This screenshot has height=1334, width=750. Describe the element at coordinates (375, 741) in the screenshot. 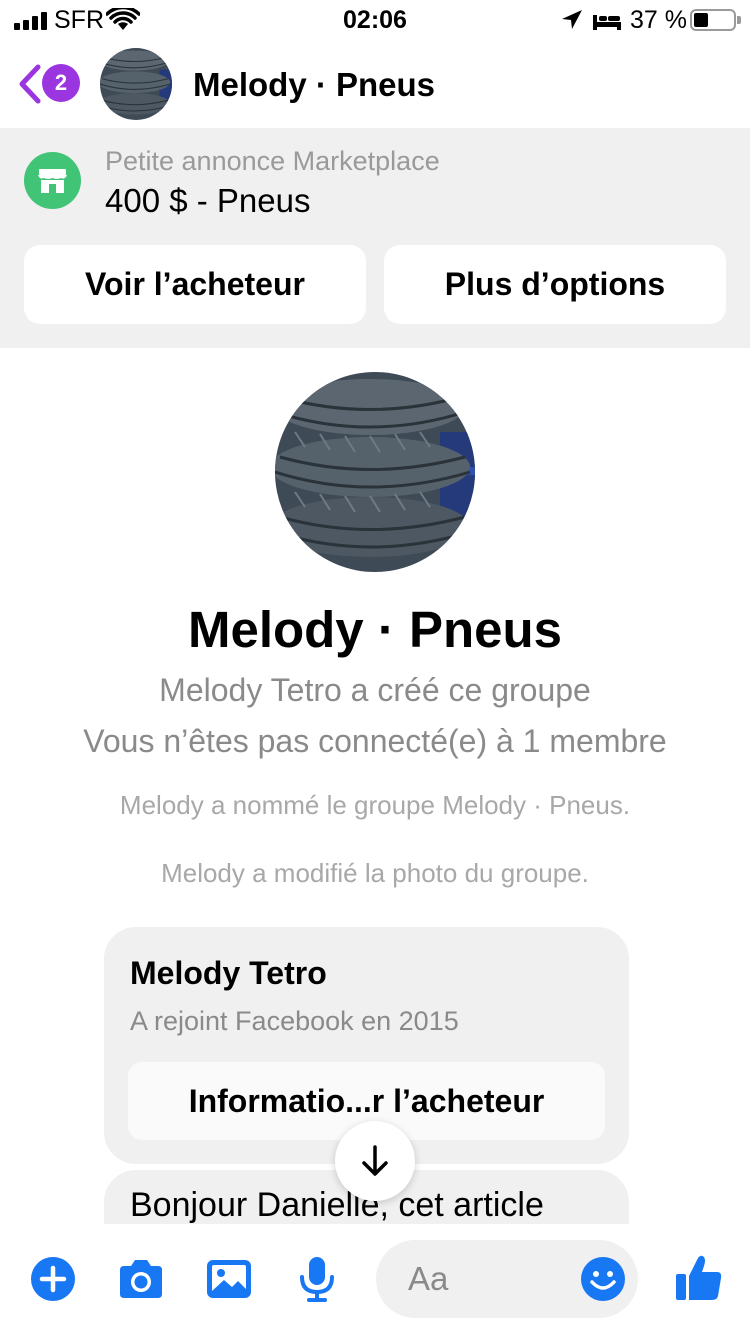

I see `connection-info: Vous n’êtes pas connecté(e) à 1 membre` at that location.